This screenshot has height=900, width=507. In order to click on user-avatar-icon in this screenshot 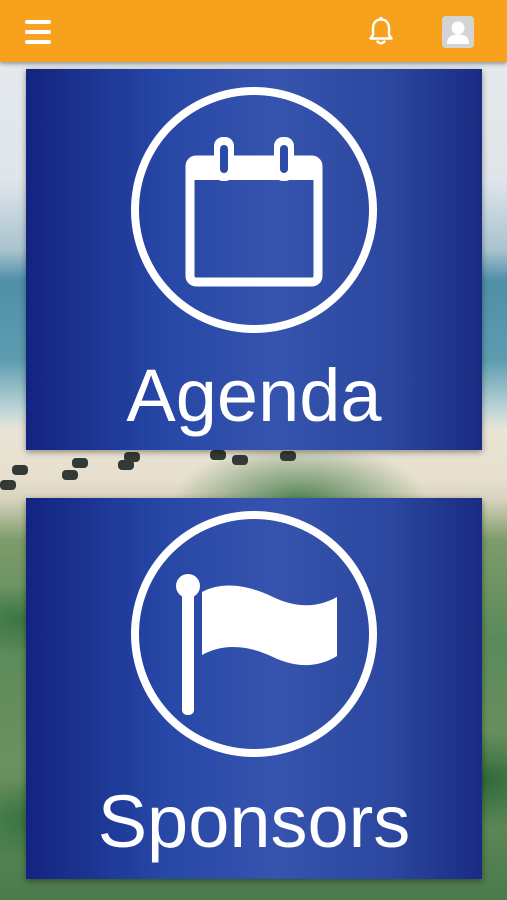, I will do `click(458, 32)`.